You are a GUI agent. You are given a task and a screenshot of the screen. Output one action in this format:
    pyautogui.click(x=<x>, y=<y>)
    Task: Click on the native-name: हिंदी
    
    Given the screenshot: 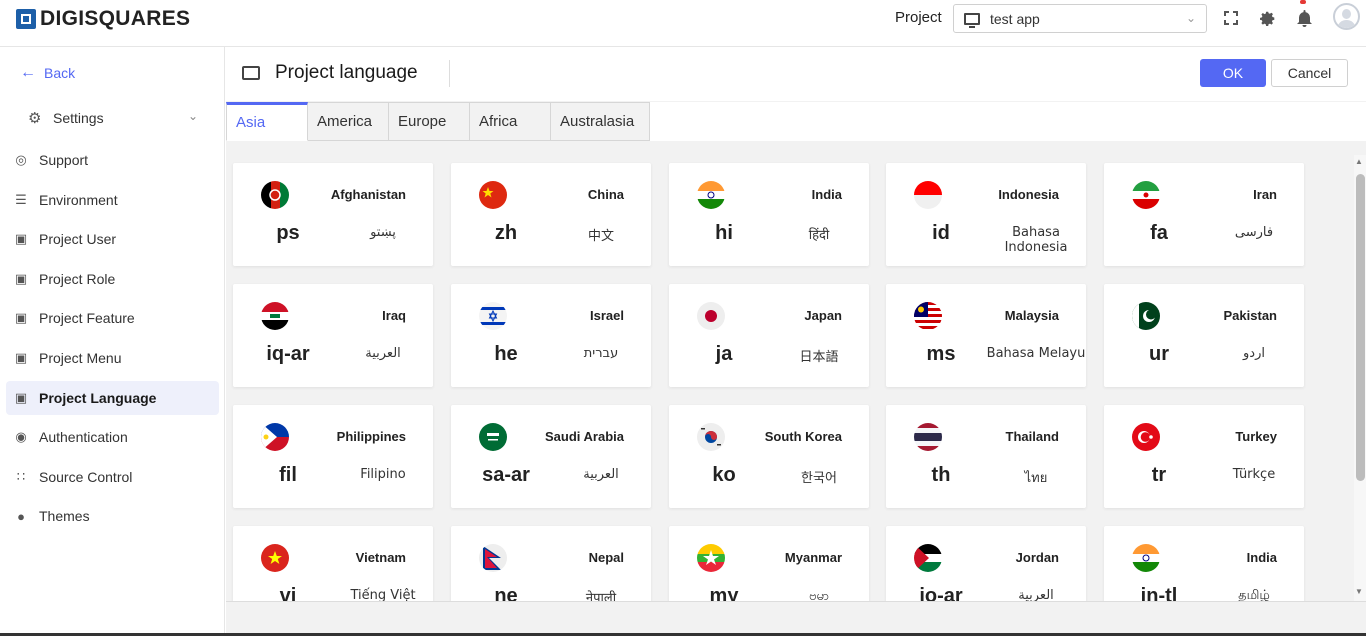 What is the action you would take?
    pyautogui.click(x=819, y=235)
    